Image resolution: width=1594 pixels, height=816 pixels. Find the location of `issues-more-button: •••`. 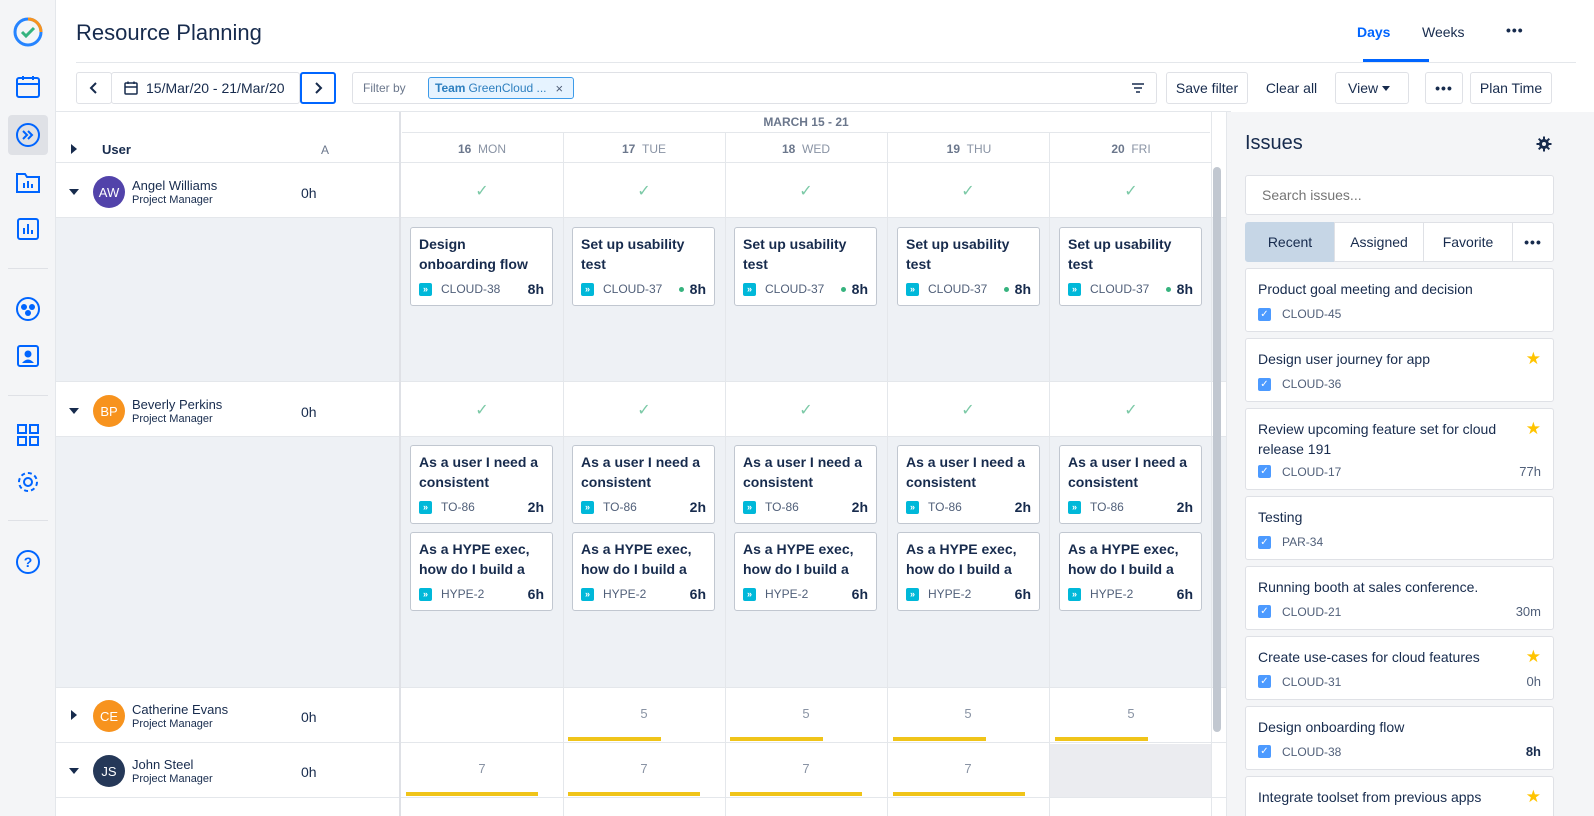

issues-more-button: ••• is located at coordinates (1533, 242).